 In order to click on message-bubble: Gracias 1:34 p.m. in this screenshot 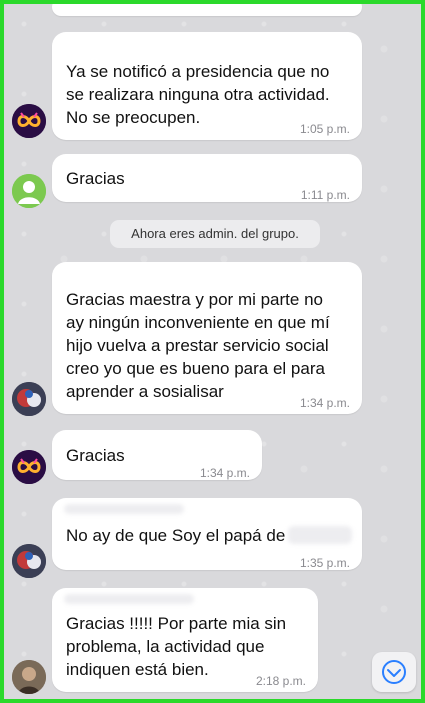, I will do `click(157, 455)`.